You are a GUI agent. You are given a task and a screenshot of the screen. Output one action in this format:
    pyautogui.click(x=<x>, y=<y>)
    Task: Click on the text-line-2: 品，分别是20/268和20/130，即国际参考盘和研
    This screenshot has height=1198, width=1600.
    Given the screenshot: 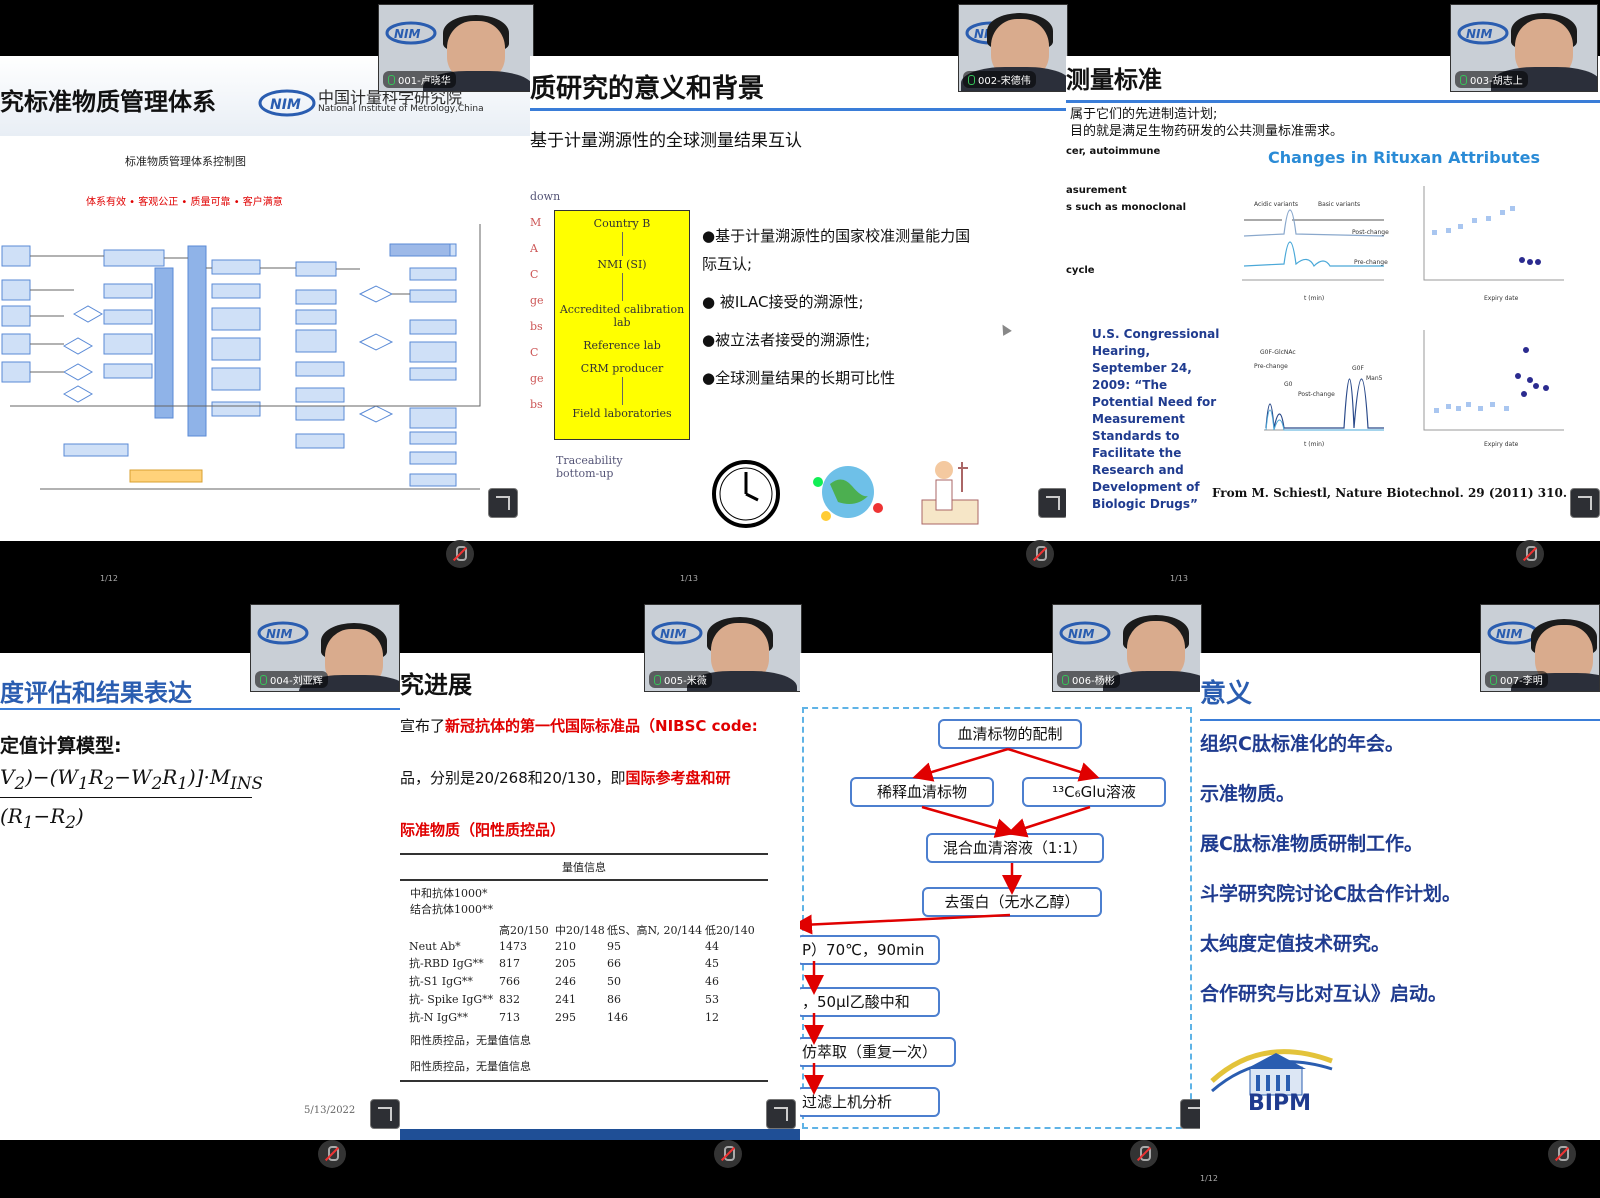 What is the action you would take?
    pyautogui.click(x=565, y=778)
    